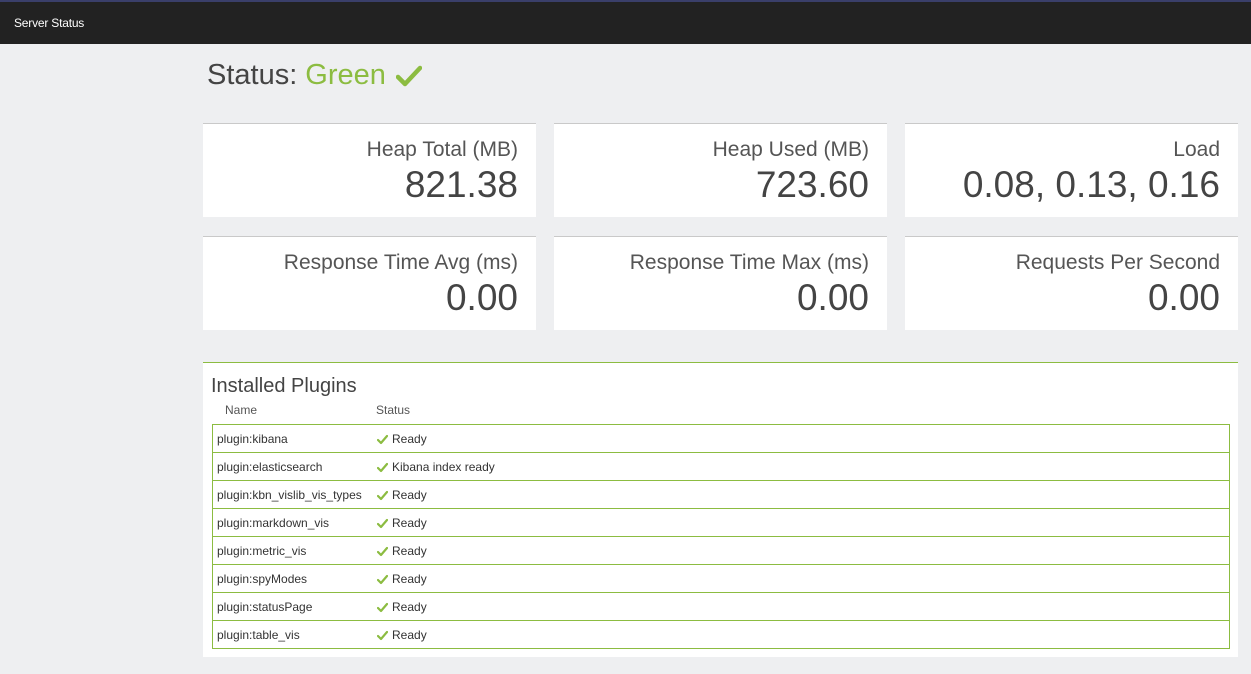 This screenshot has height=674, width=1251. What do you see at coordinates (1196, 149) in the screenshot?
I see `metric-label: Load` at bounding box center [1196, 149].